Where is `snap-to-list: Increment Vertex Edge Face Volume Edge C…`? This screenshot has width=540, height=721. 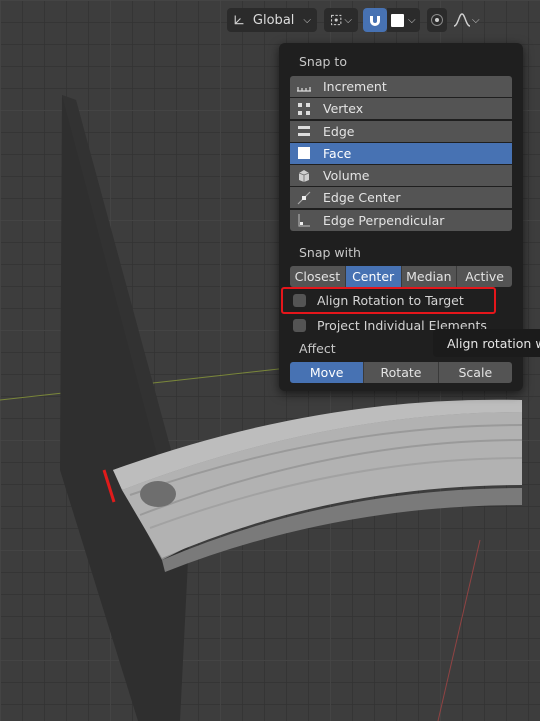 snap-to-list: Increment Vertex Edge Face Volume Edge C… is located at coordinates (401, 154).